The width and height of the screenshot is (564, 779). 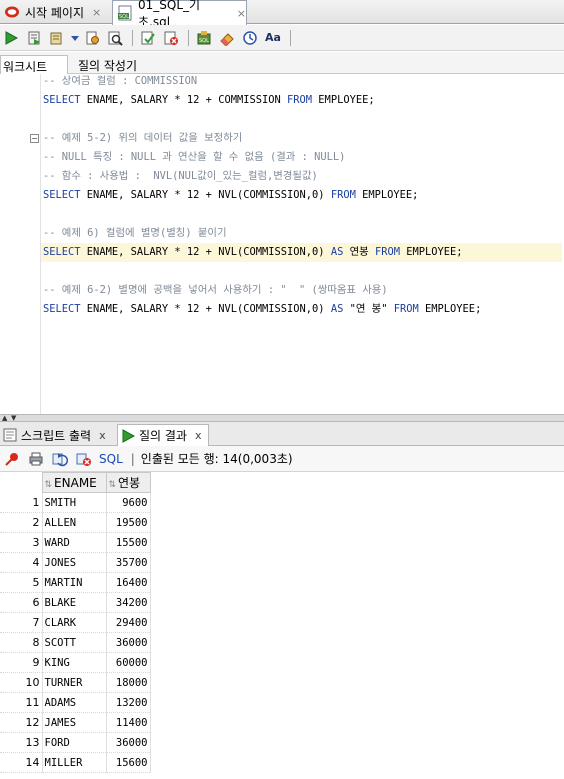 What do you see at coordinates (128, 682) in the screenshot?
I see `cell-salary: 18000` at bounding box center [128, 682].